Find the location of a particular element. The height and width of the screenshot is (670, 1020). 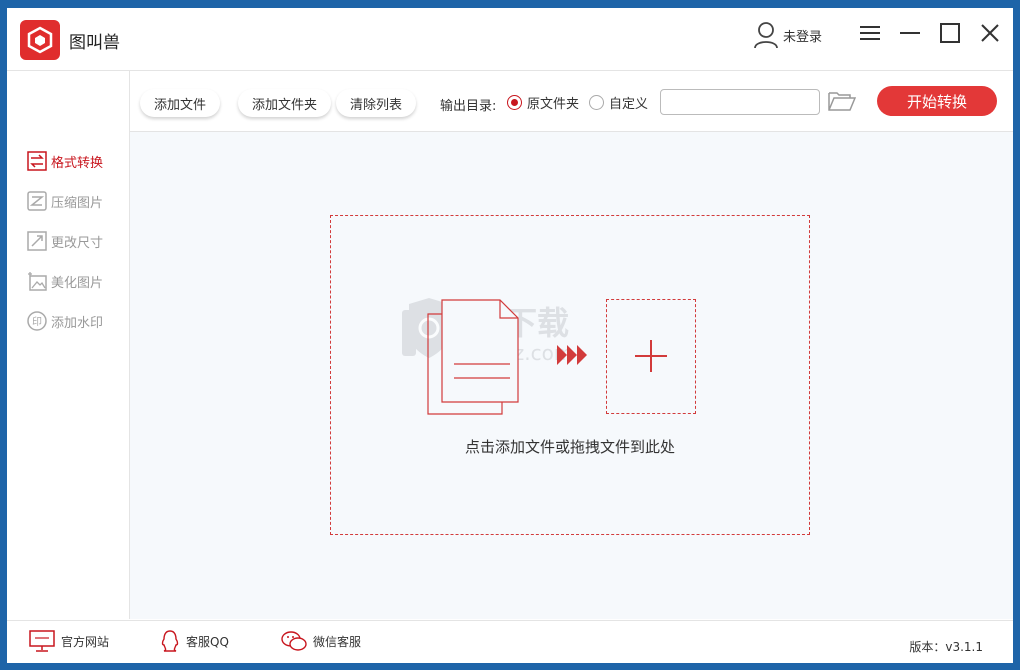

official-site-label: 官方网站 is located at coordinates (85, 641).